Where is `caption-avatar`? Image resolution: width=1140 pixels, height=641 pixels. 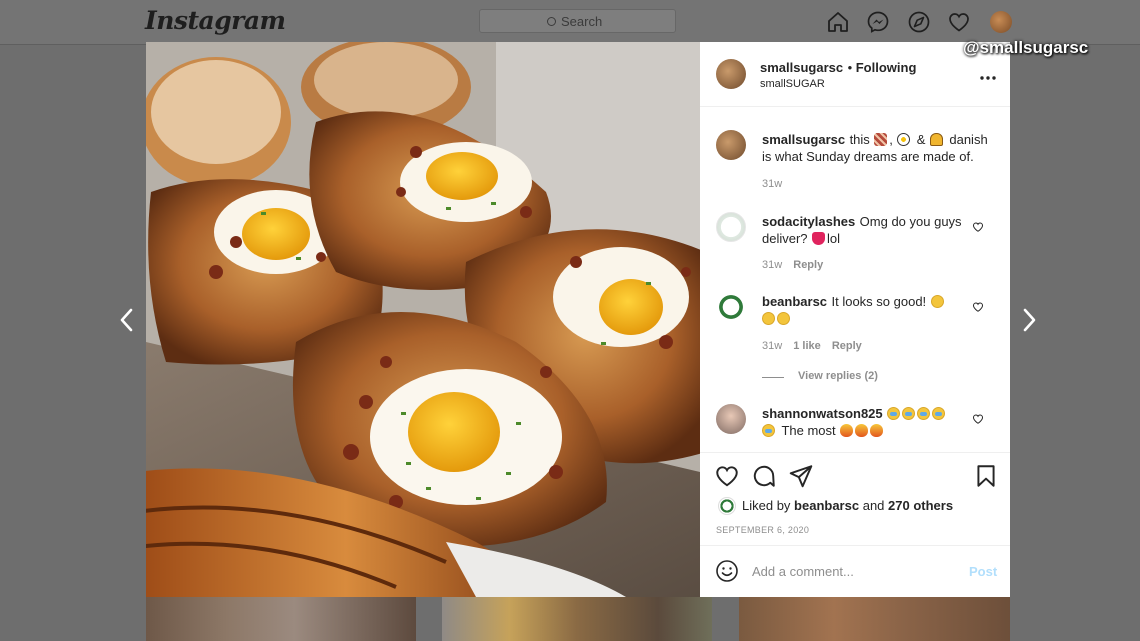
caption-avatar is located at coordinates (731, 145).